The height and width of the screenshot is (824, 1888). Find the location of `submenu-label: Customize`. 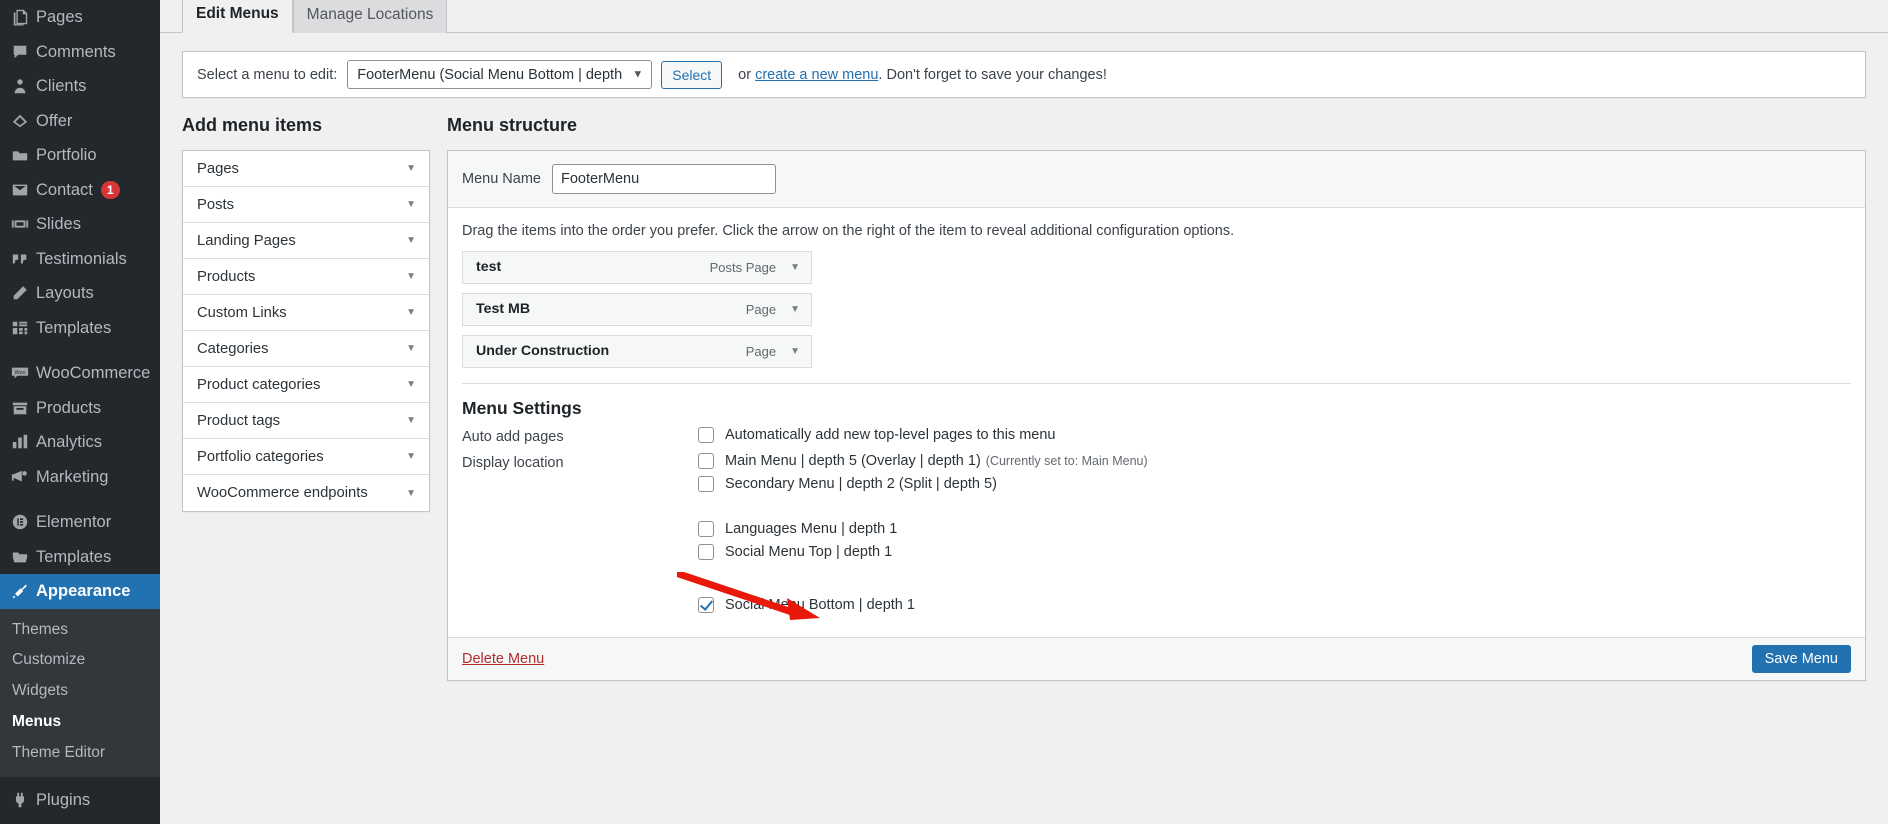

submenu-label: Customize is located at coordinates (49, 660).